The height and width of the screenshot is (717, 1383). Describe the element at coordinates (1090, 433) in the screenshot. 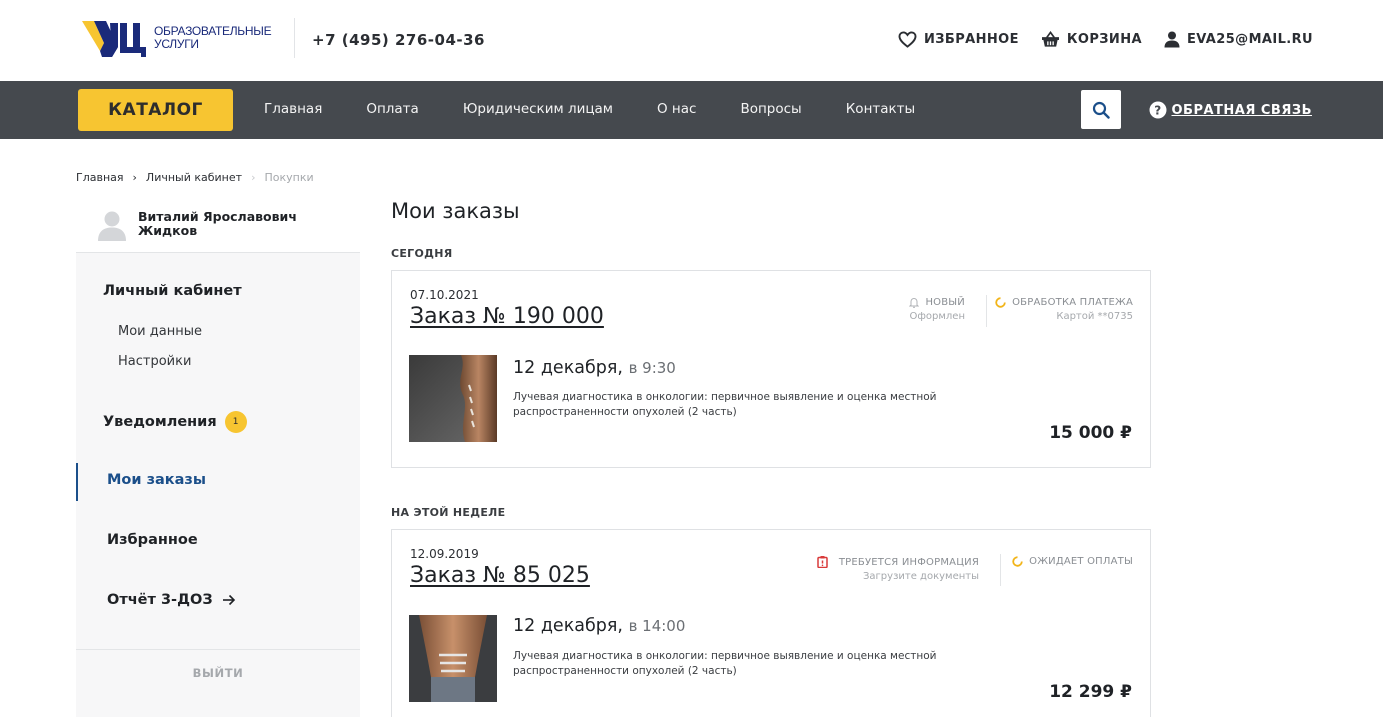

I see `order-price: 15 000 ₽` at that location.